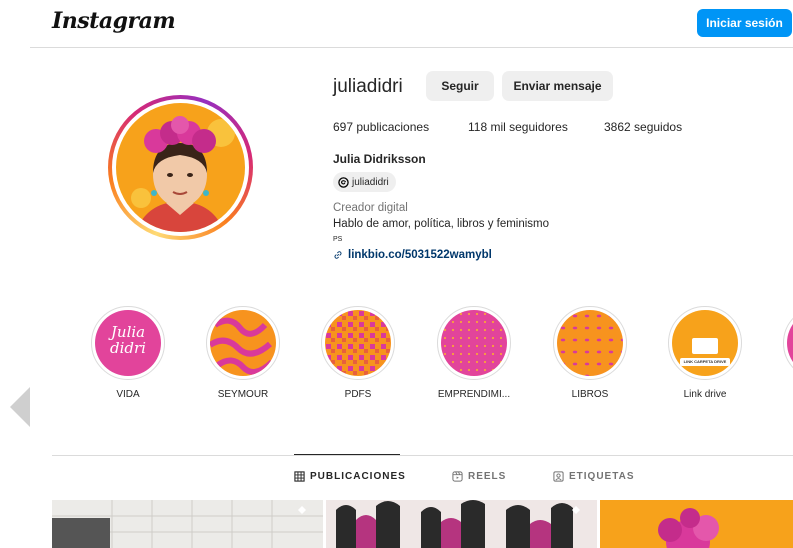 The image size is (793, 548). I want to click on highlight-label: LIBROS, so click(590, 394).